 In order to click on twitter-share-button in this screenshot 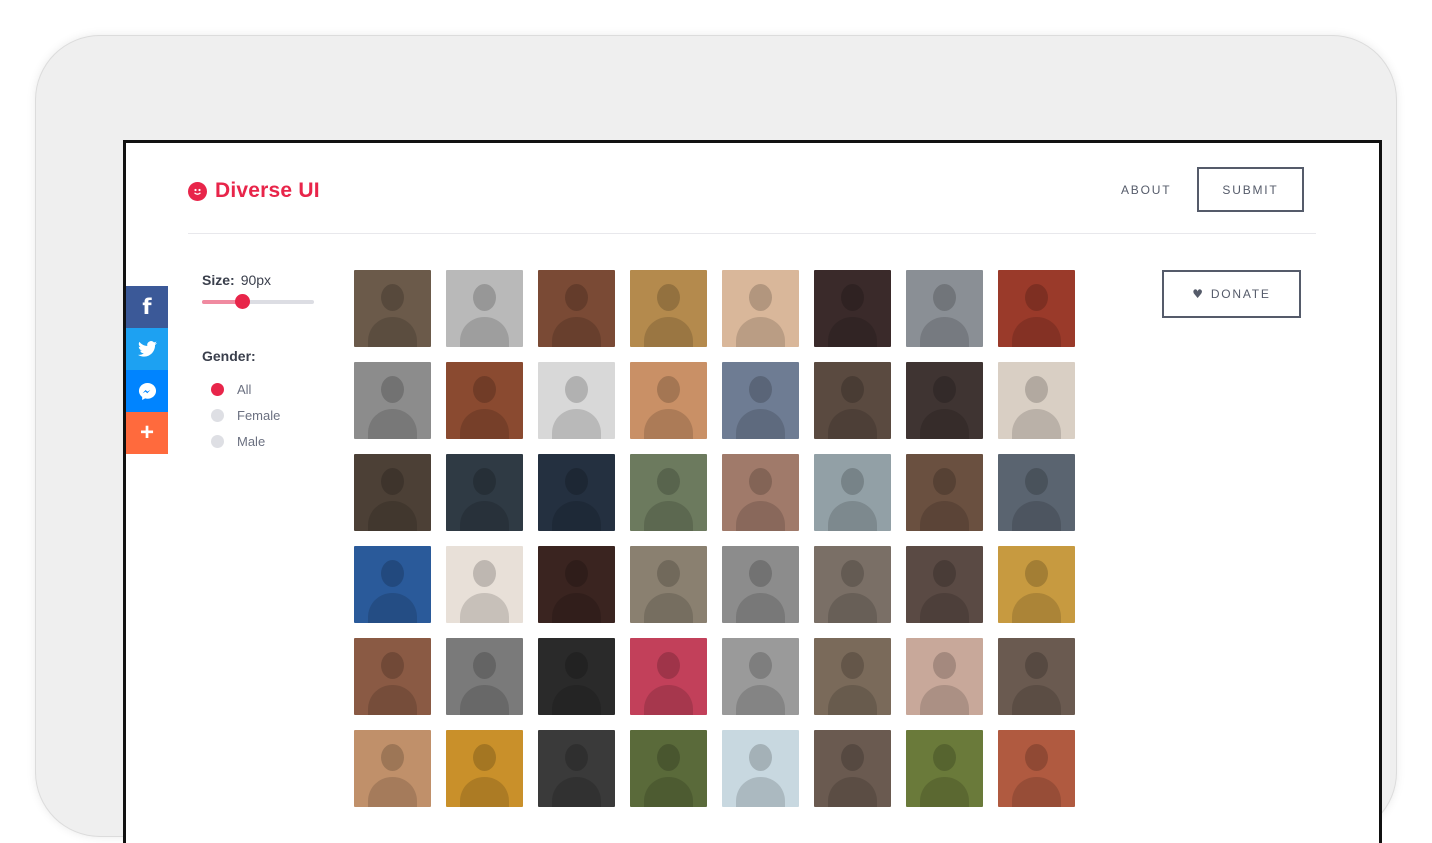, I will do `click(147, 349)`.